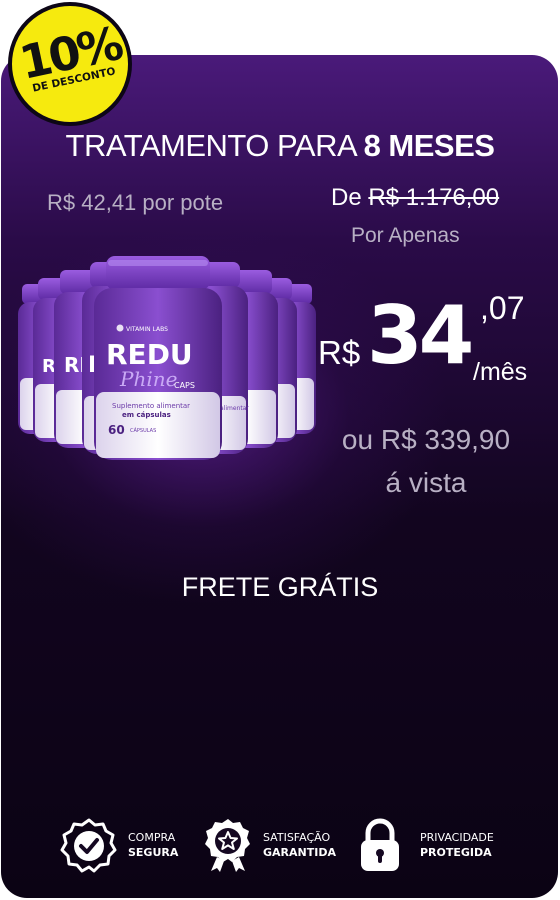 The height and width of the screenshot is (900, 560). Describe the element at coordinates (457, 845) in the screenshot. I see `trust-label: PRIVACIDADE PROTEGIDA` at that location.